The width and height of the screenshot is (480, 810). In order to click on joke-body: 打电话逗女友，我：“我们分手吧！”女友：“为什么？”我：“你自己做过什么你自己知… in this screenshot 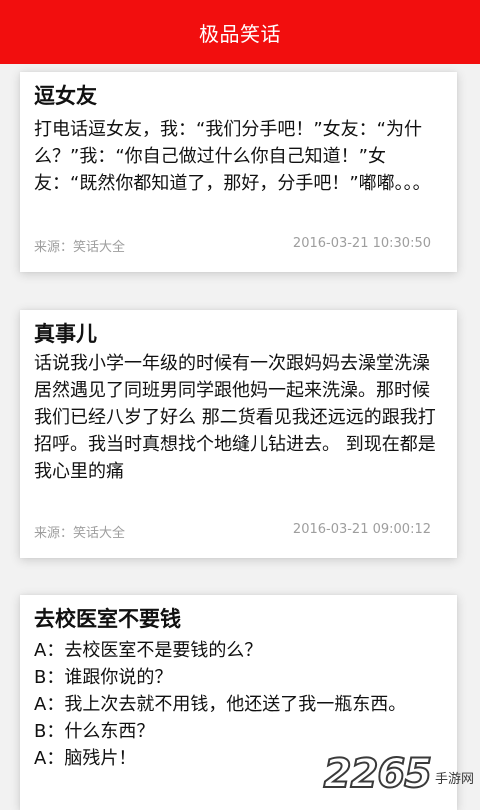, I will do `click(239, 156)`.